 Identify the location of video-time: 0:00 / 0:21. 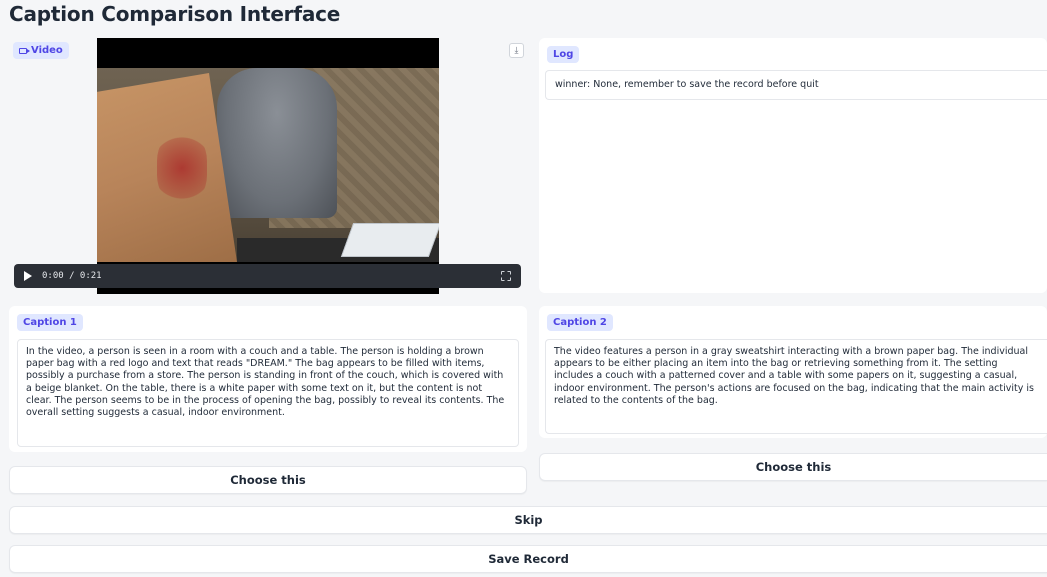
(72, 276).